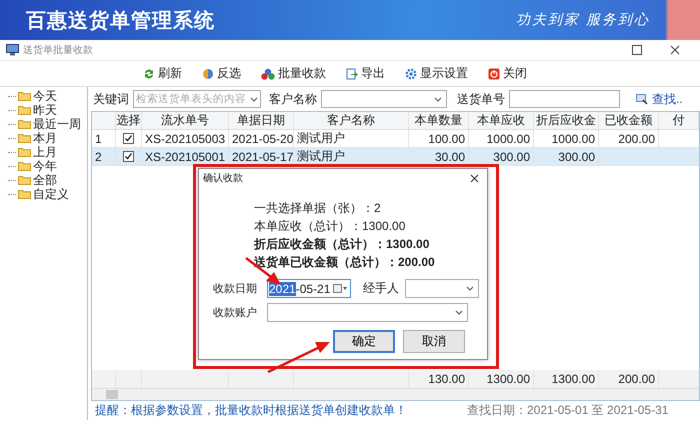 The height and width of the screenshot is (439, 700). I want to click on refresh-icon, so click(149, 74).